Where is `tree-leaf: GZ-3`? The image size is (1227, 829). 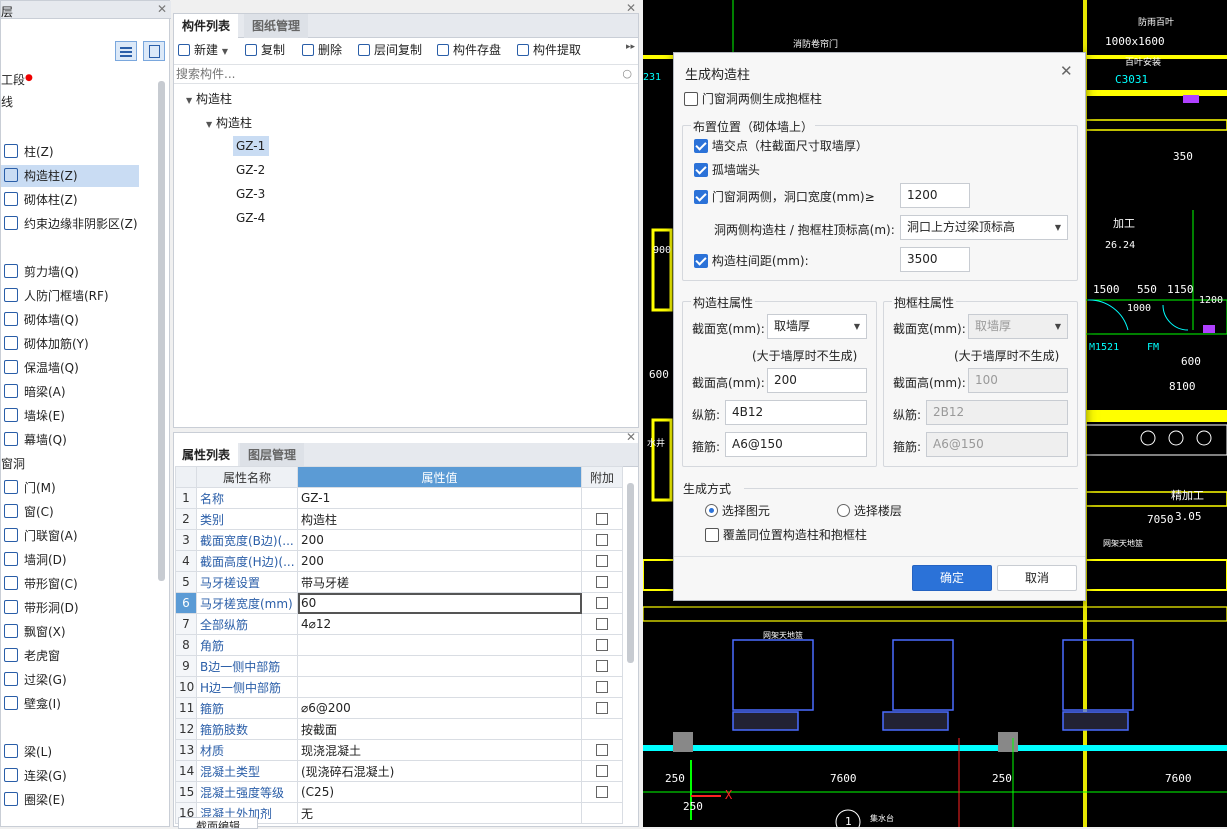
tree-leaf: GZ-3 is located at coordinates (251, 194).